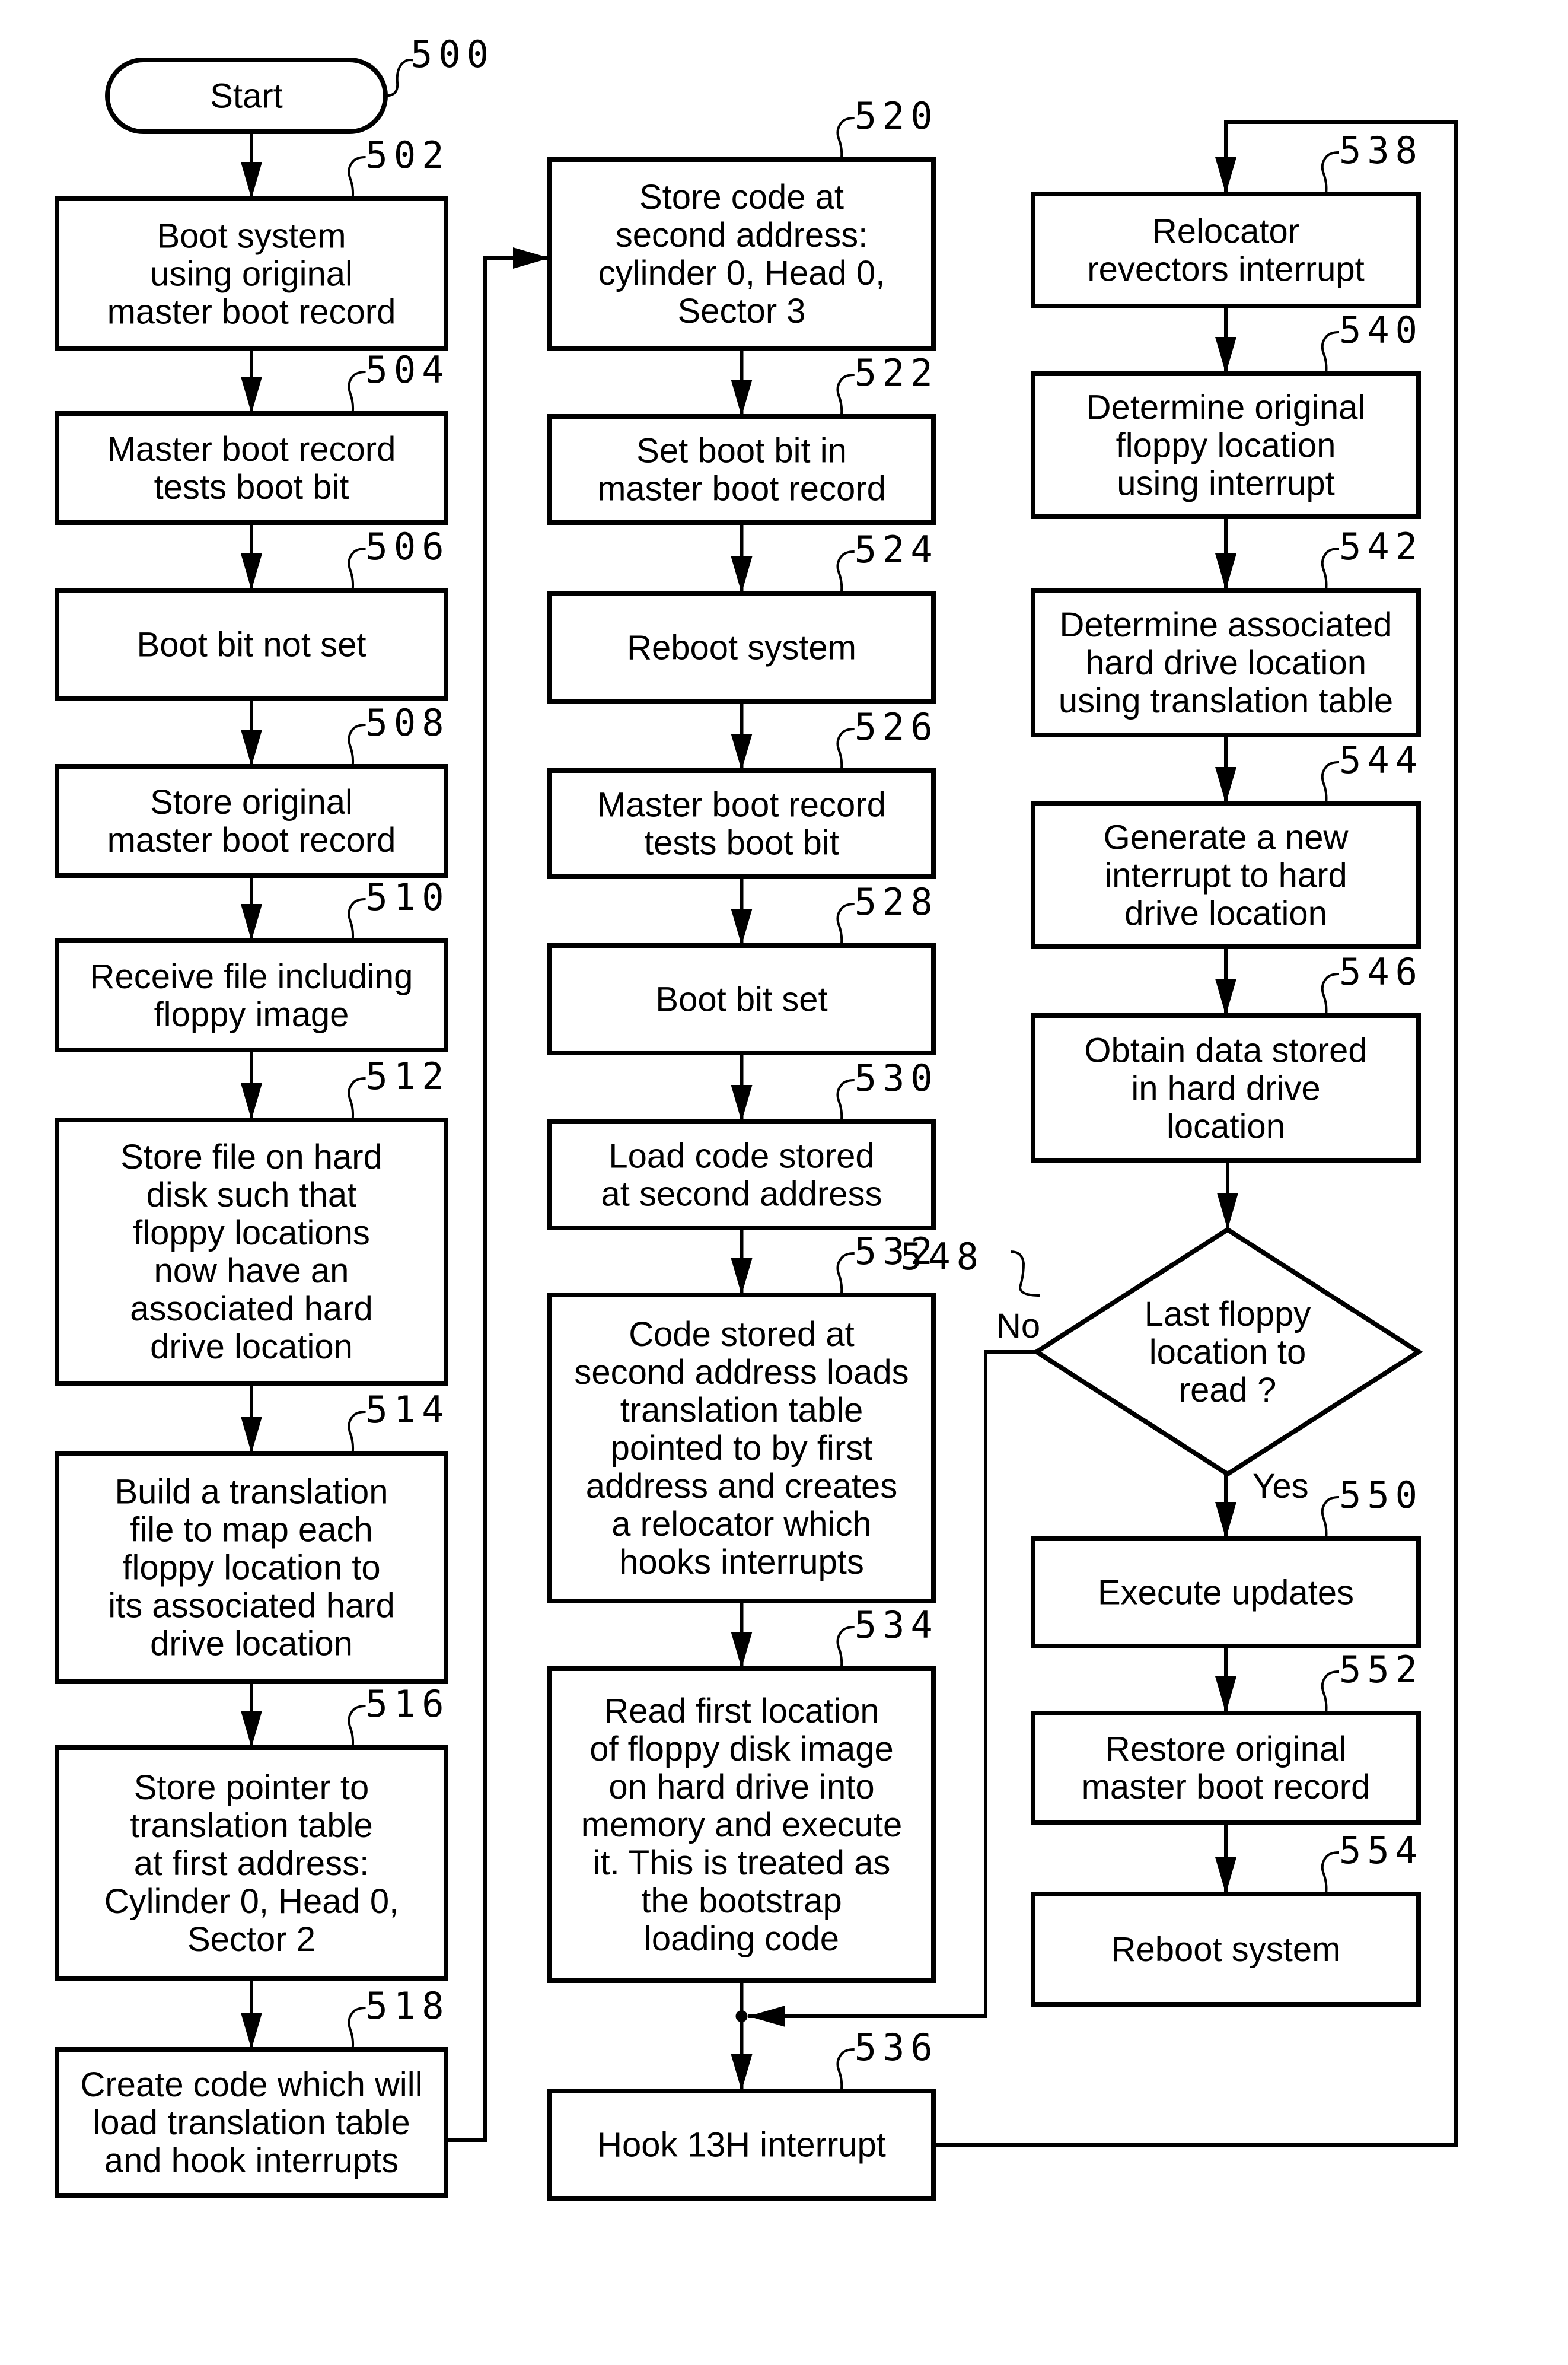  Describe the element at coordinates (408, 1704) in the screenshot. I see `reference-number: 516` at that location.